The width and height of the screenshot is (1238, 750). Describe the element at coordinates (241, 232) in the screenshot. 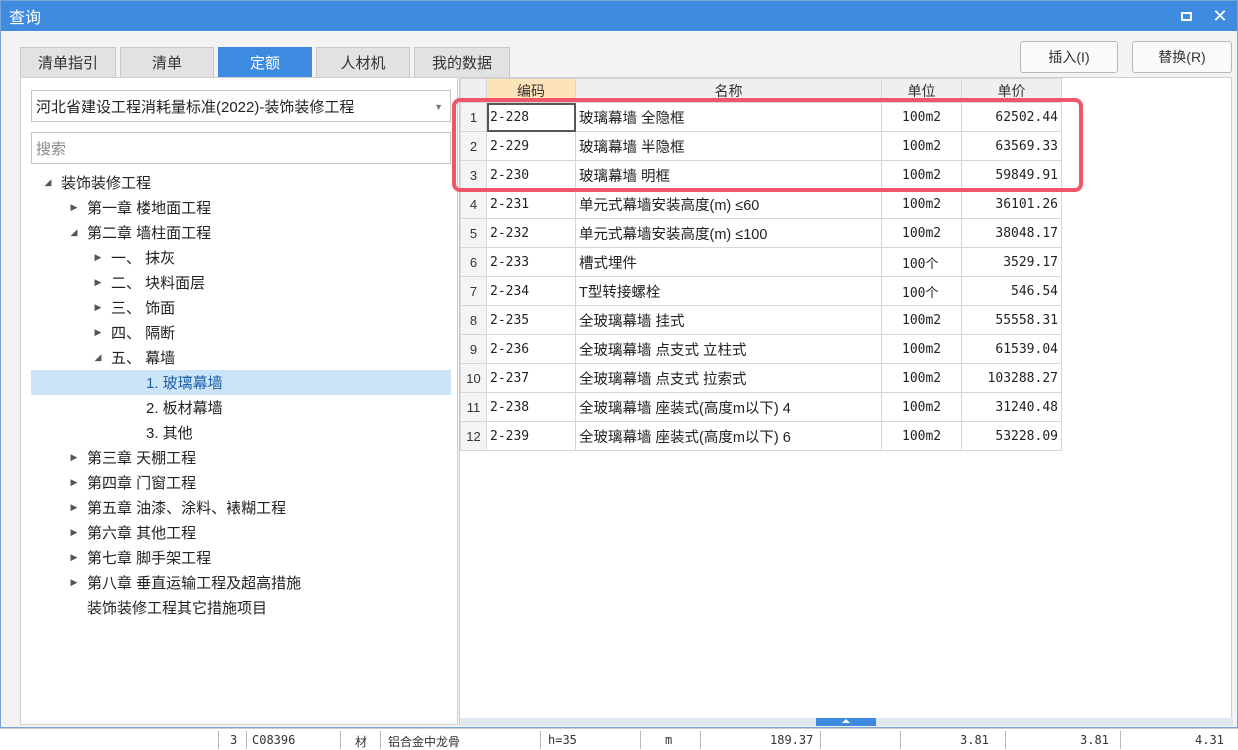

I see `tree-node: ◢ 第二章 墙柱面工程` at that location.